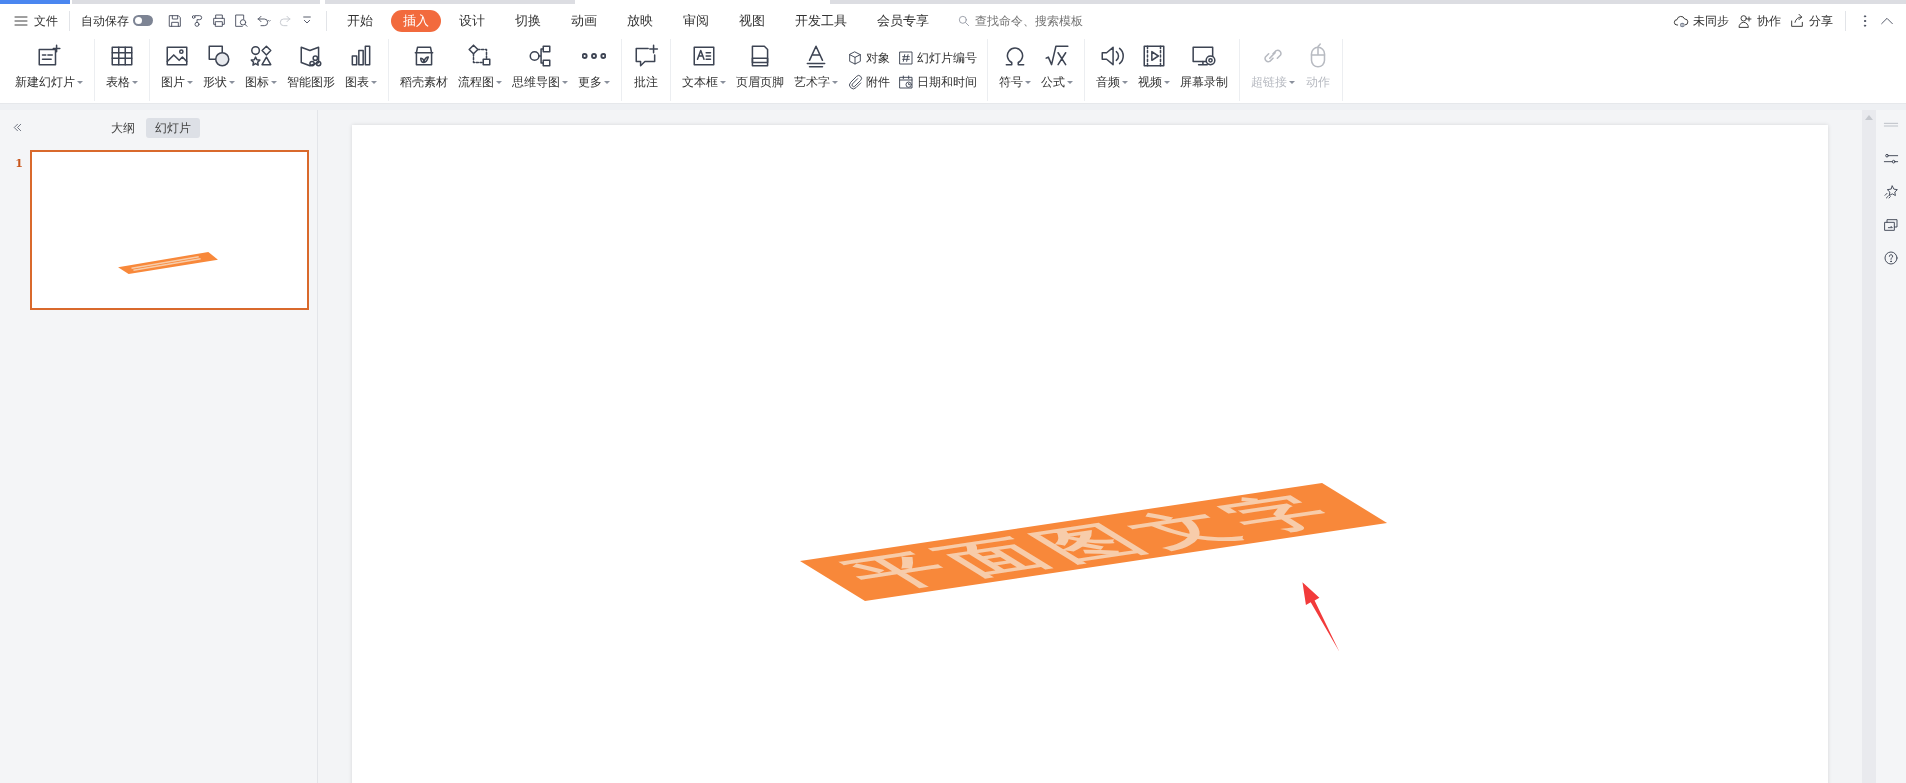 Image resolution: width=1906 pixels, height=783 pixels. Describe the element at coordinates (906, 82) in the screenshot. I see `calendar-icon` at that location.